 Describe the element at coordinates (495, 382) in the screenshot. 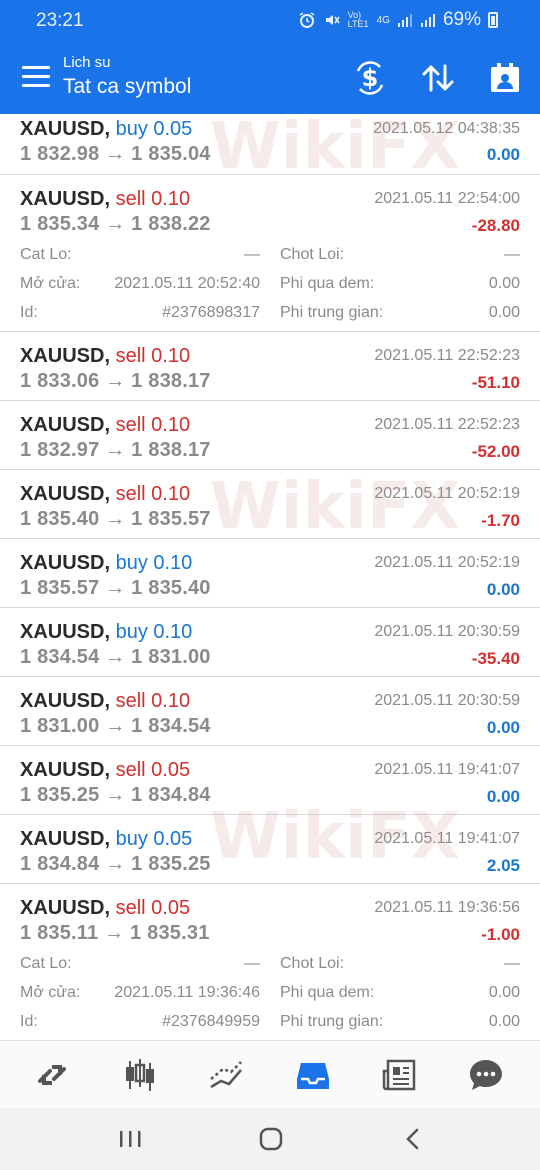

I see `trade-profit: -51.10` at that location.